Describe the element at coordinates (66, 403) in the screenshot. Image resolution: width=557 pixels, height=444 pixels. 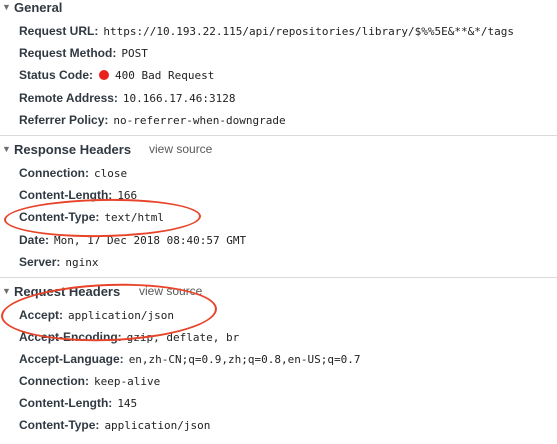
I see `request-content-length-key: Content-Length:` at that location.